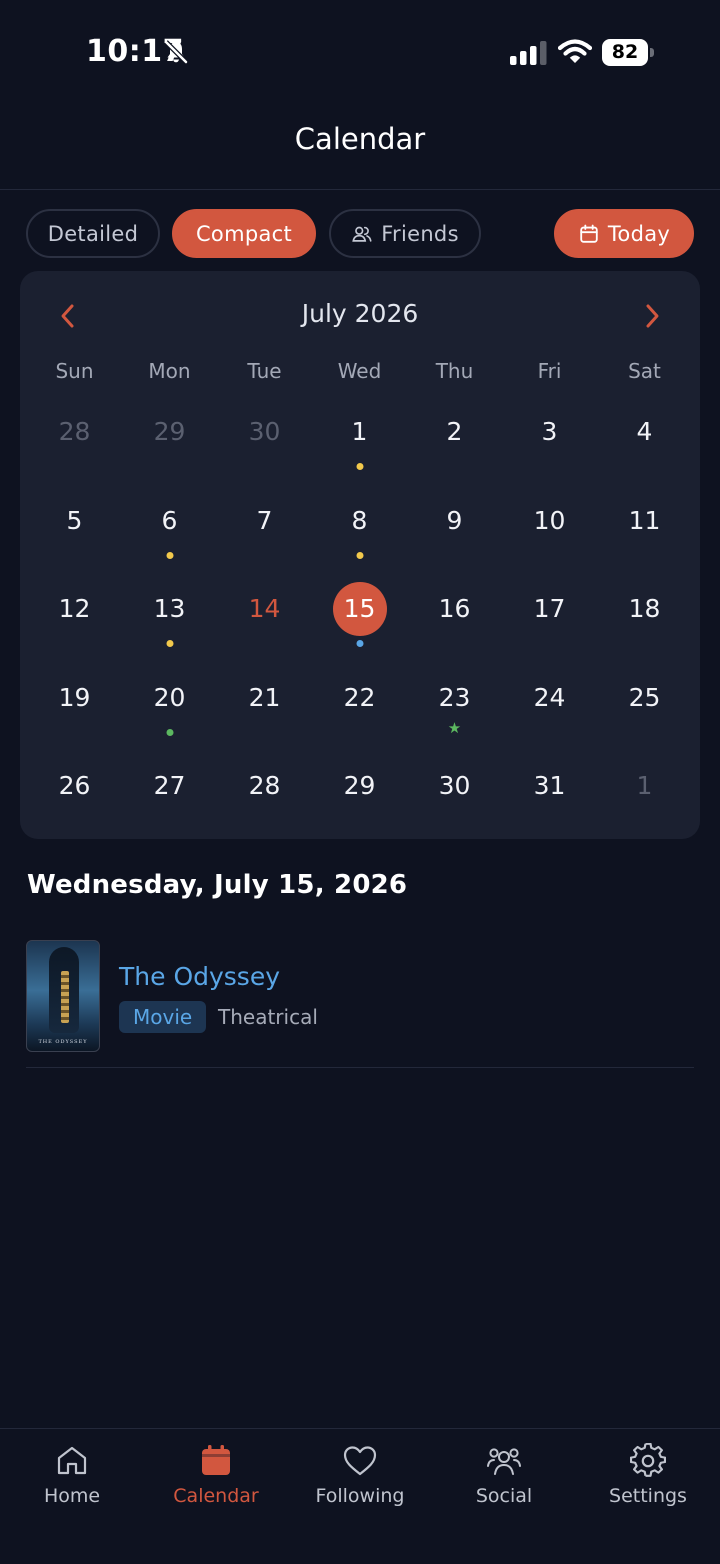  What do you see at coordinates (359, 371) in the screenshot?
I see `weekday-label: Wed` at bounding box center [359, 371].